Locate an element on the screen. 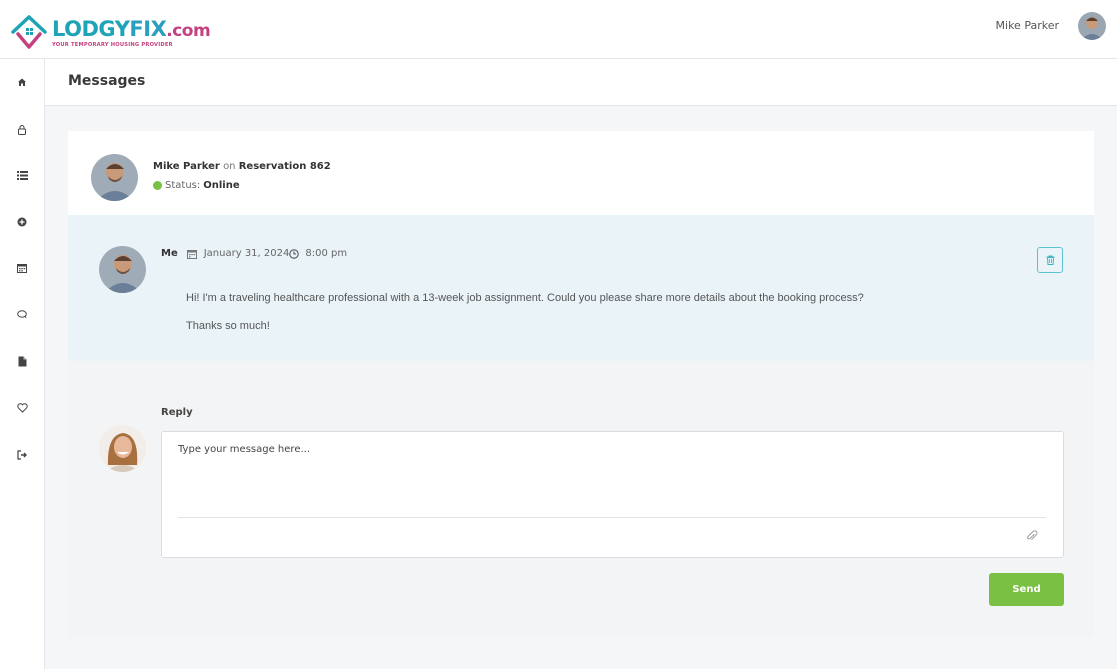  clock-icon is located at coordinates (294, 253).